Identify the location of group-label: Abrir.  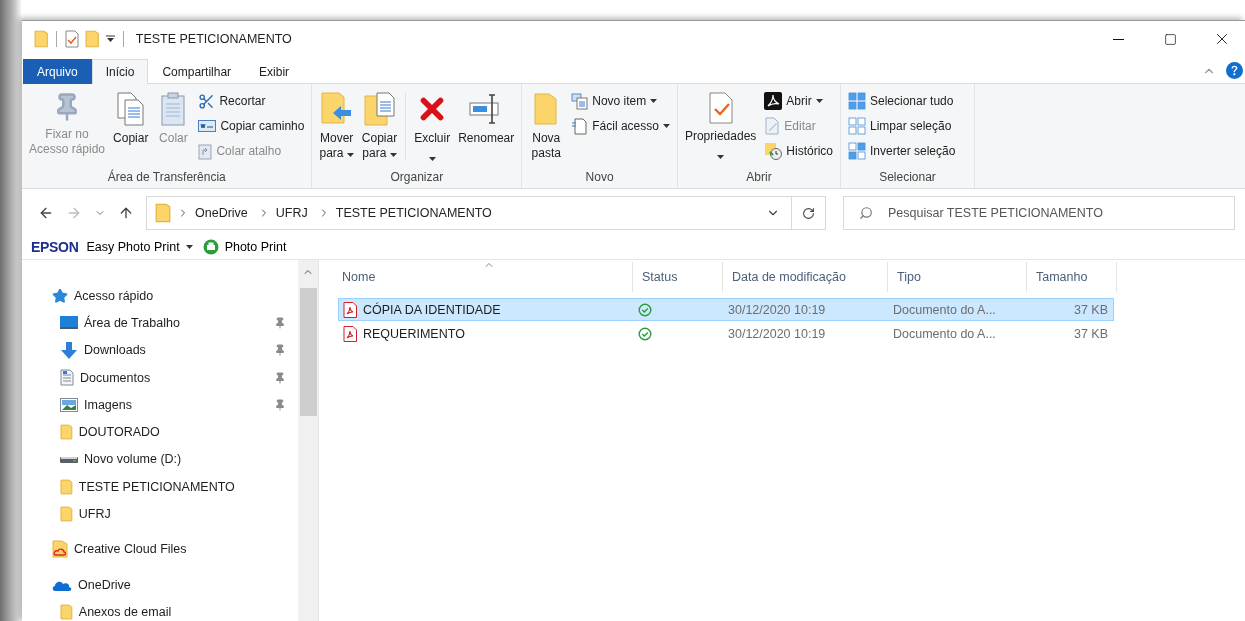
(759, 177).